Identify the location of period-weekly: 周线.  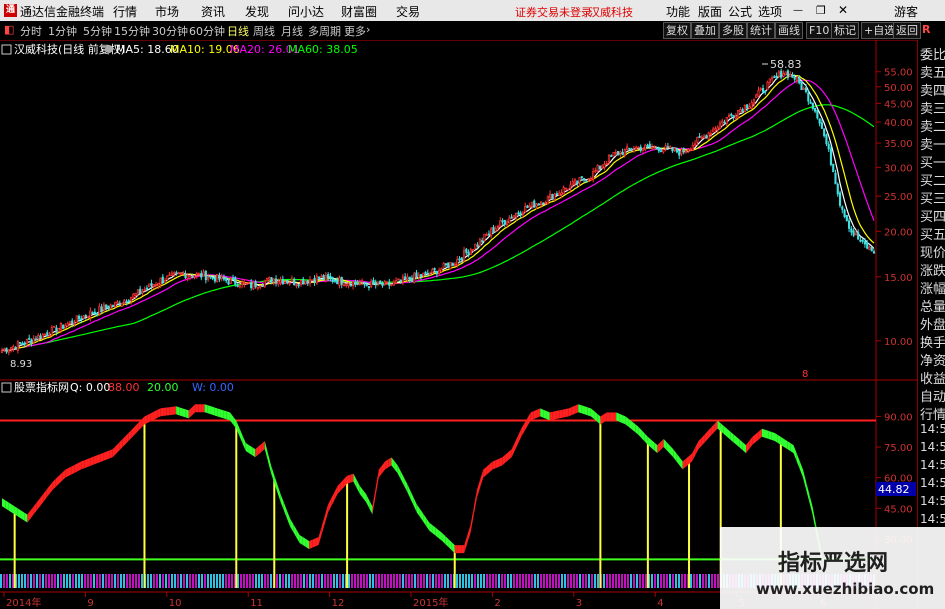
(264, 31).